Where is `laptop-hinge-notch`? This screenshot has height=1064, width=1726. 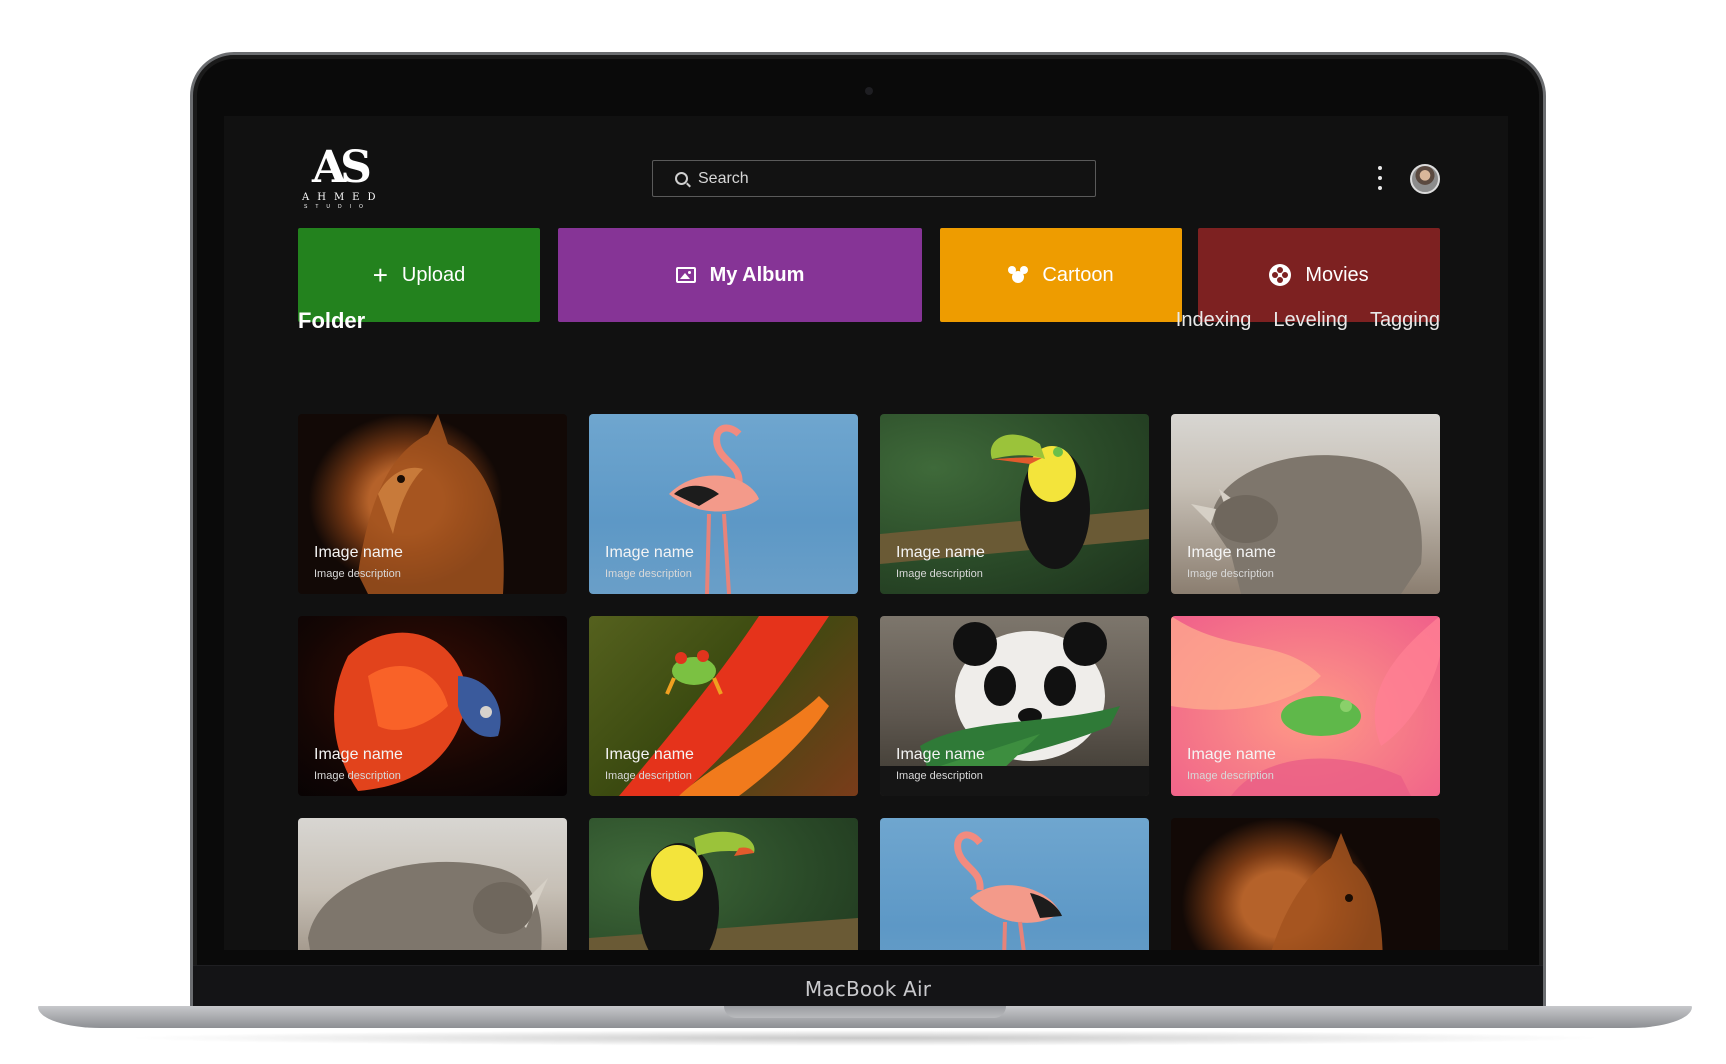 laptop-hinge-notch is located at coordinates (865, 1012).